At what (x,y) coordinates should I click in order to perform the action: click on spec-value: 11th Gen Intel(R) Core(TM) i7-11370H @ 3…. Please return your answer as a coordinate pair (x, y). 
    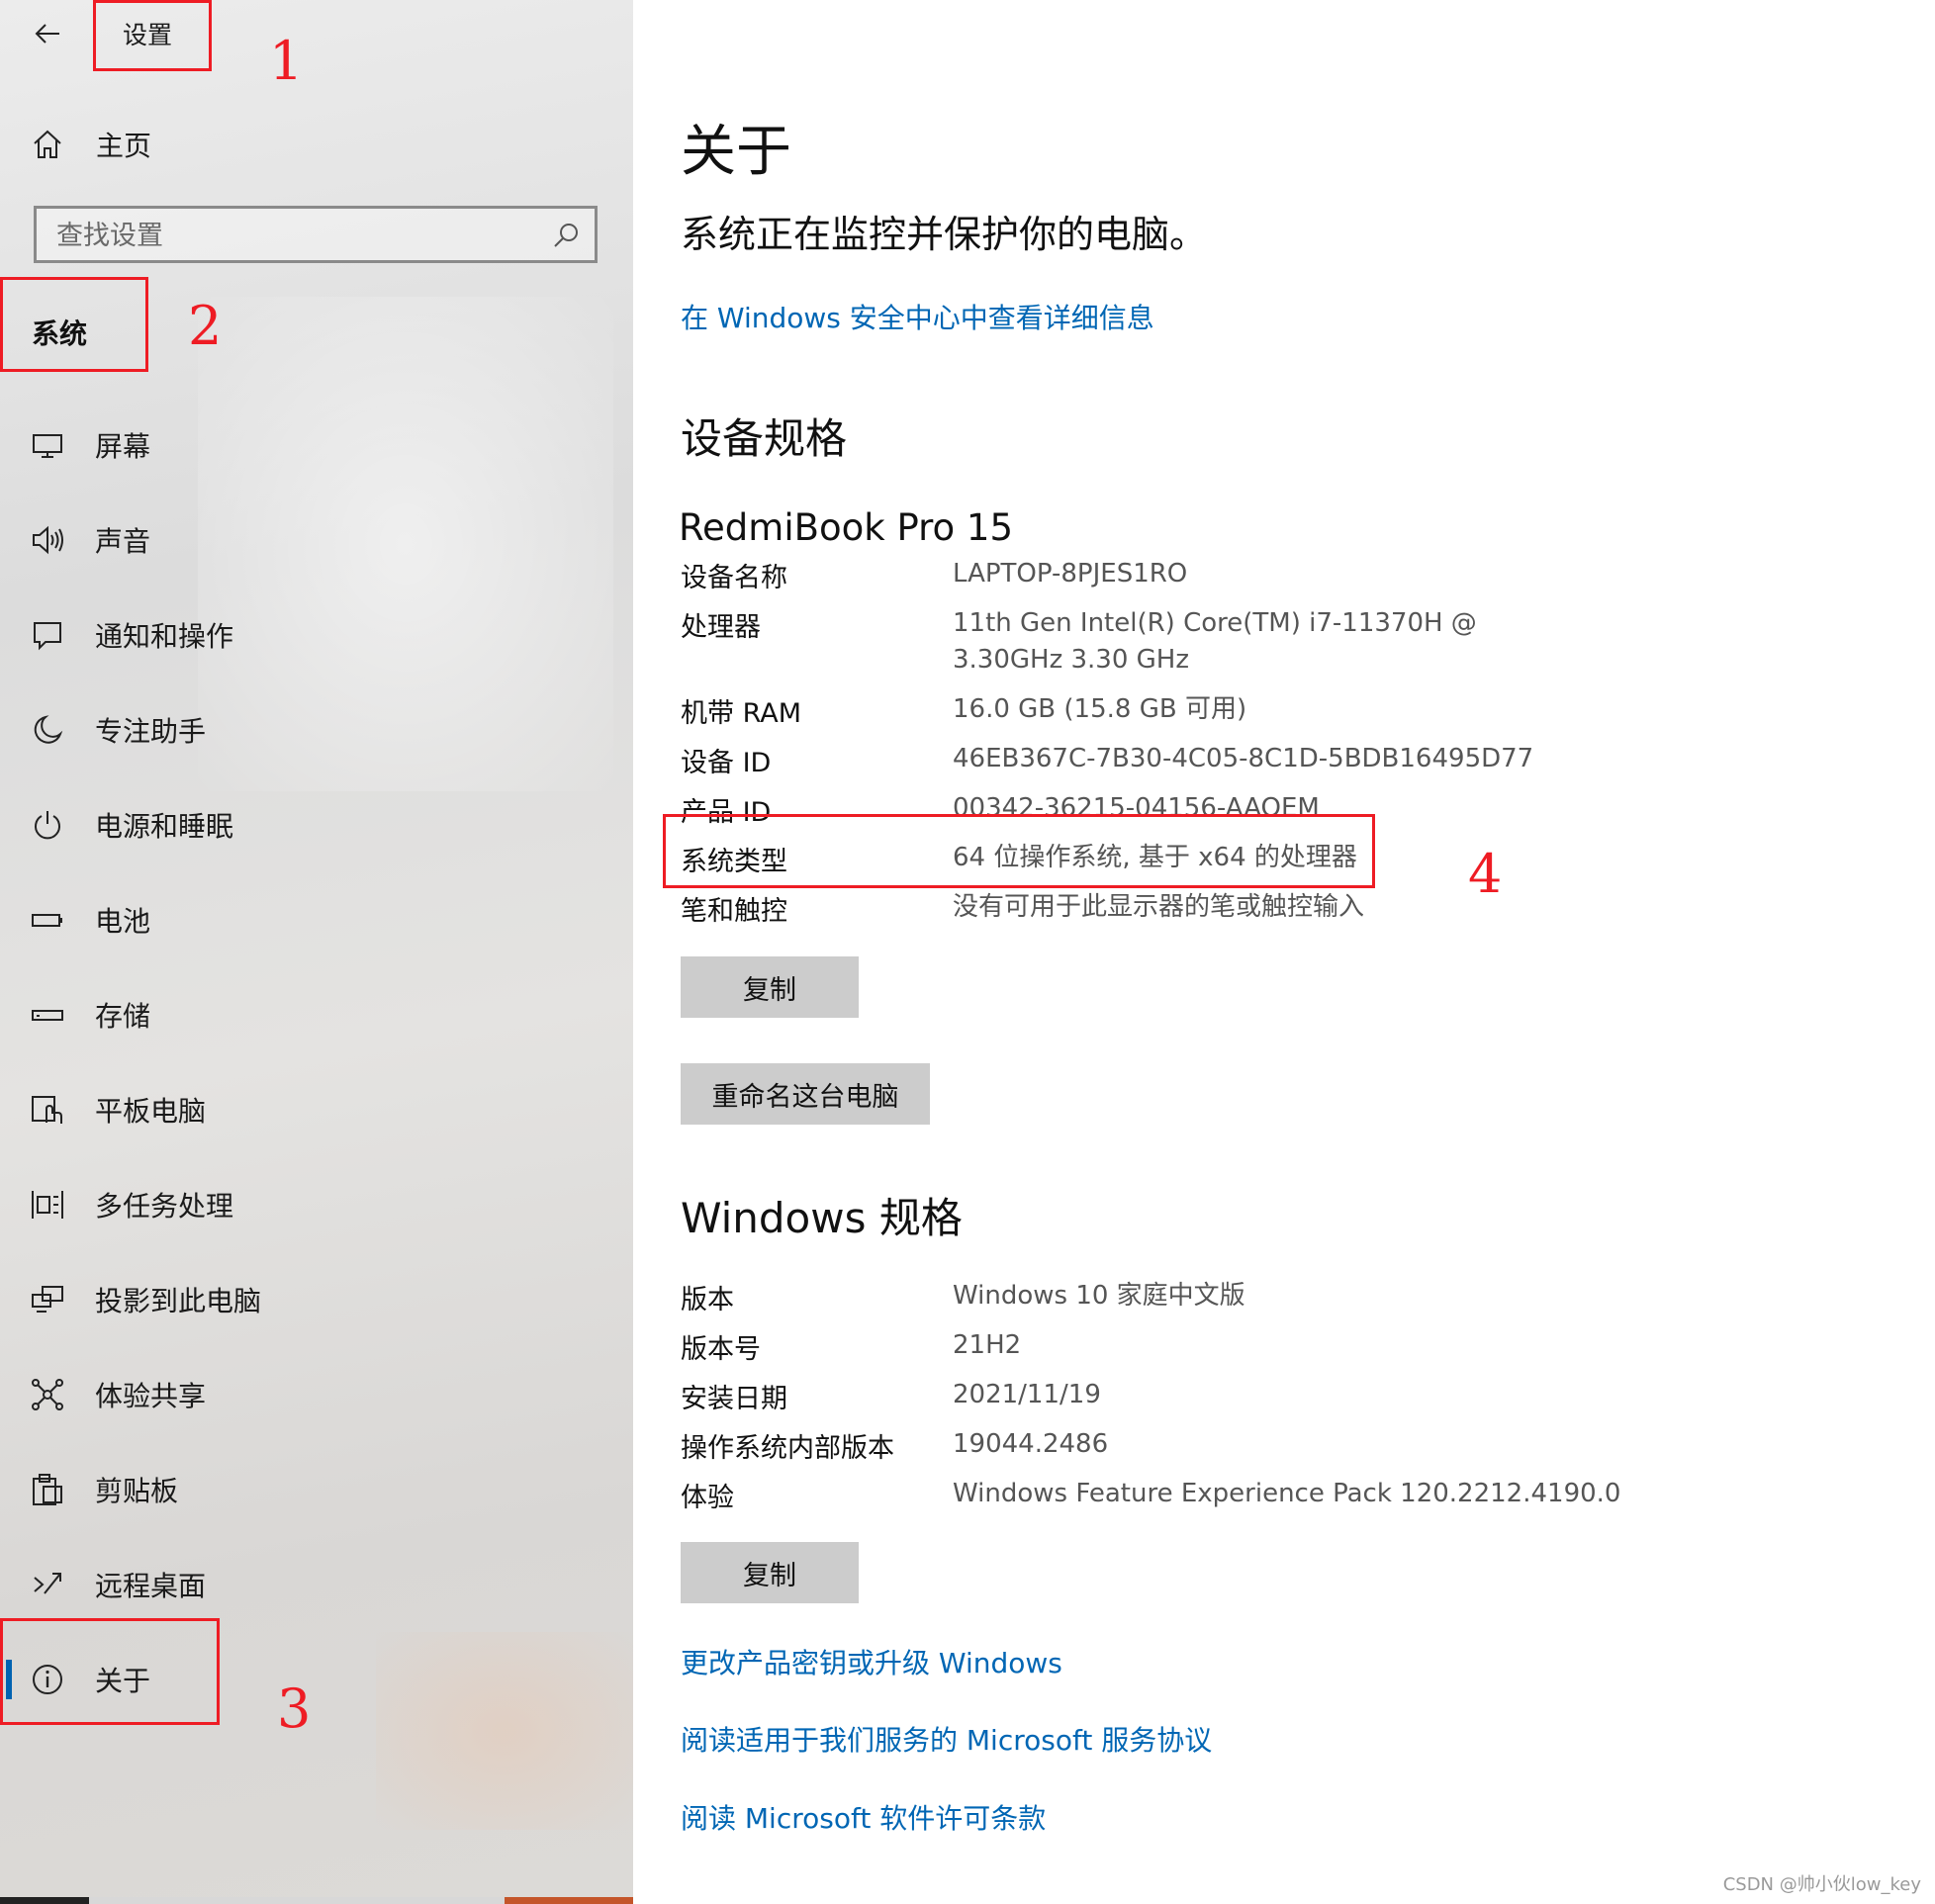
    Looking at the image, I should click on (1215, 641).